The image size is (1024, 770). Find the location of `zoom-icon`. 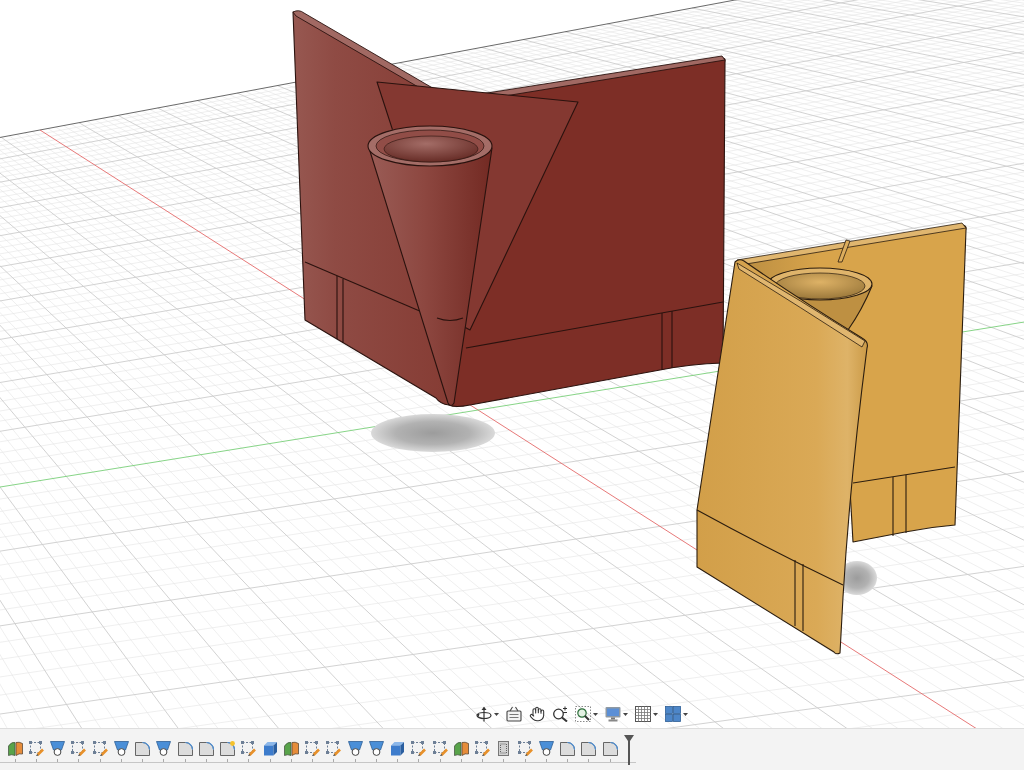

zoom-icon is located at coordinates (560, 714).